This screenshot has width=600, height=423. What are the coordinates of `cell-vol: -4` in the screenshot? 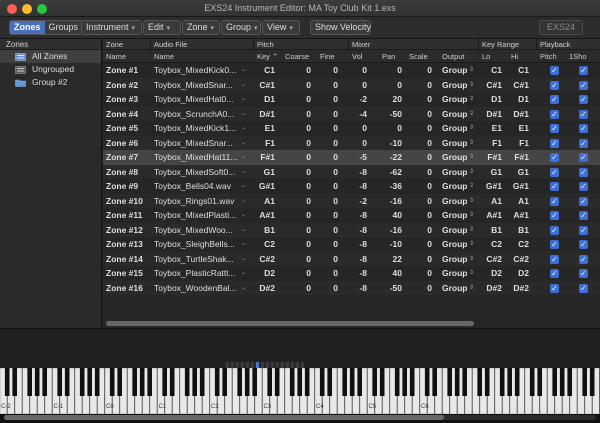 It's located at (358, 114).